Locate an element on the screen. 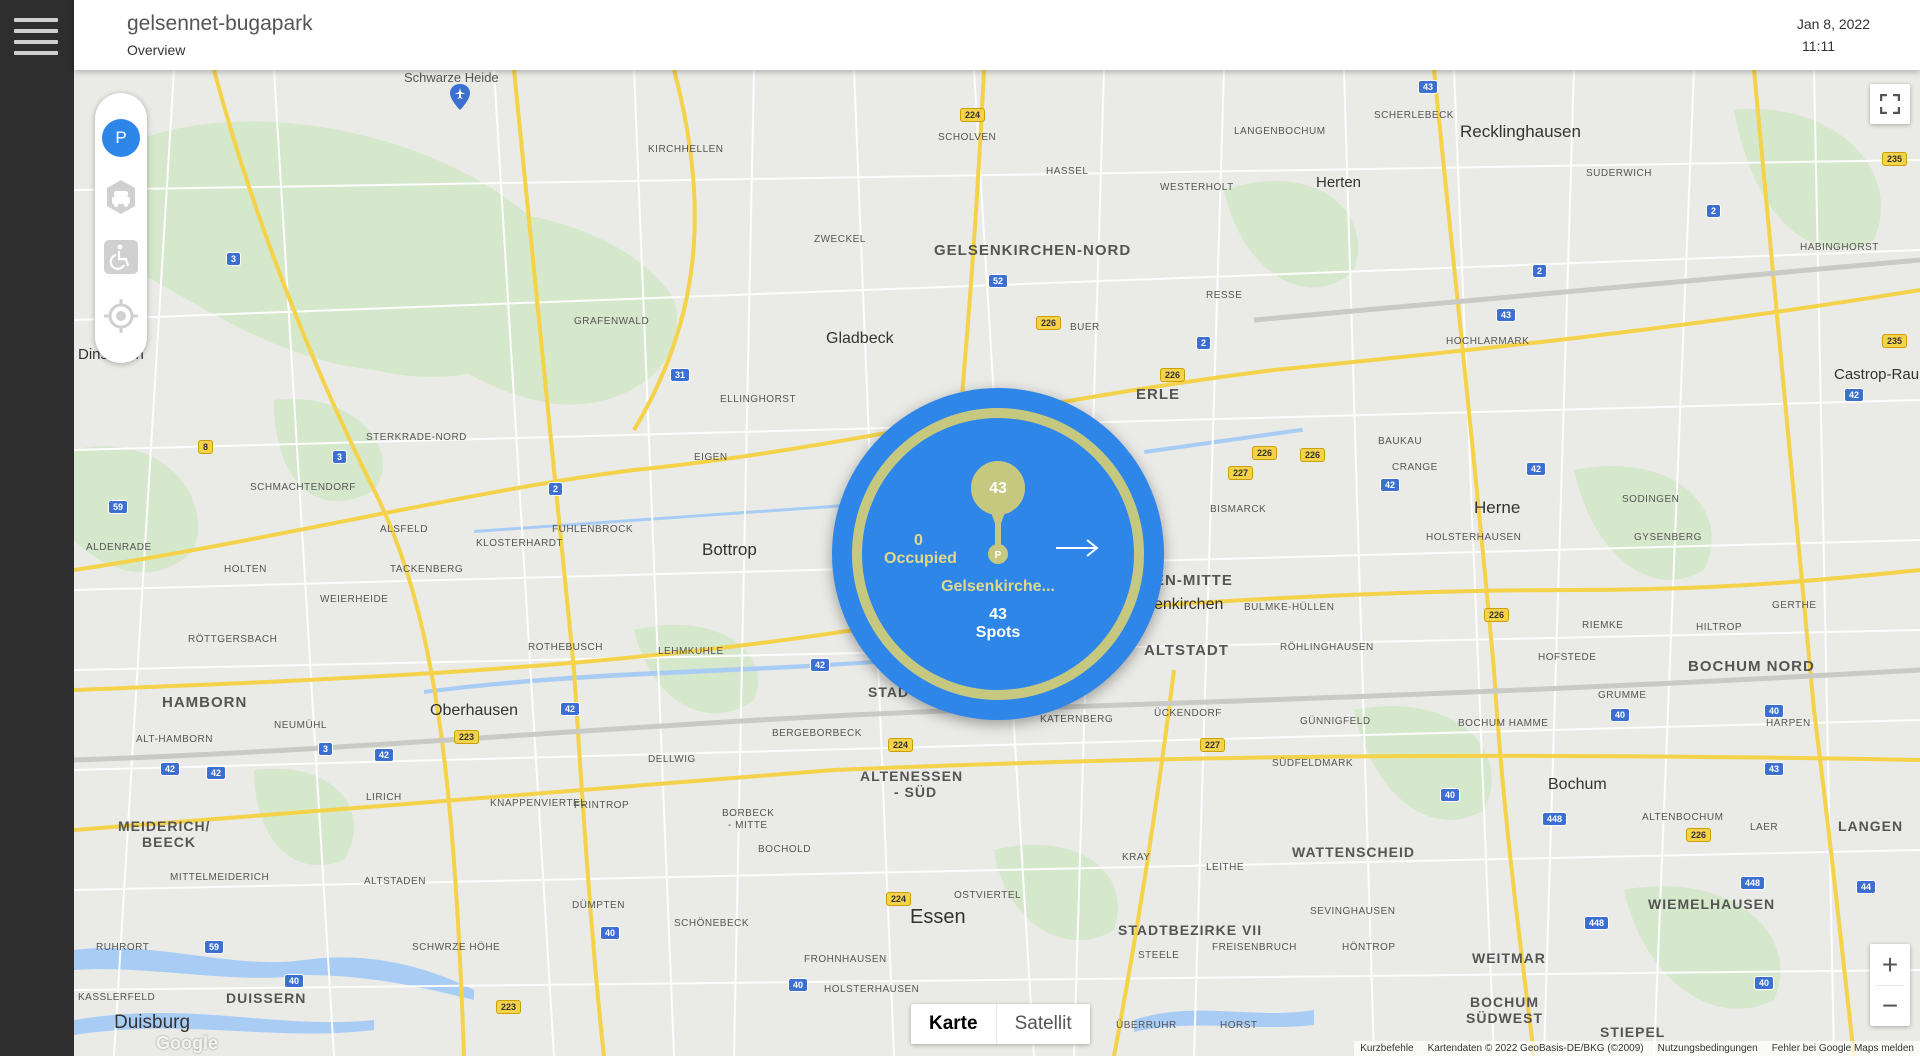  road-shield: 227 is located at coordinates (1213, 745).